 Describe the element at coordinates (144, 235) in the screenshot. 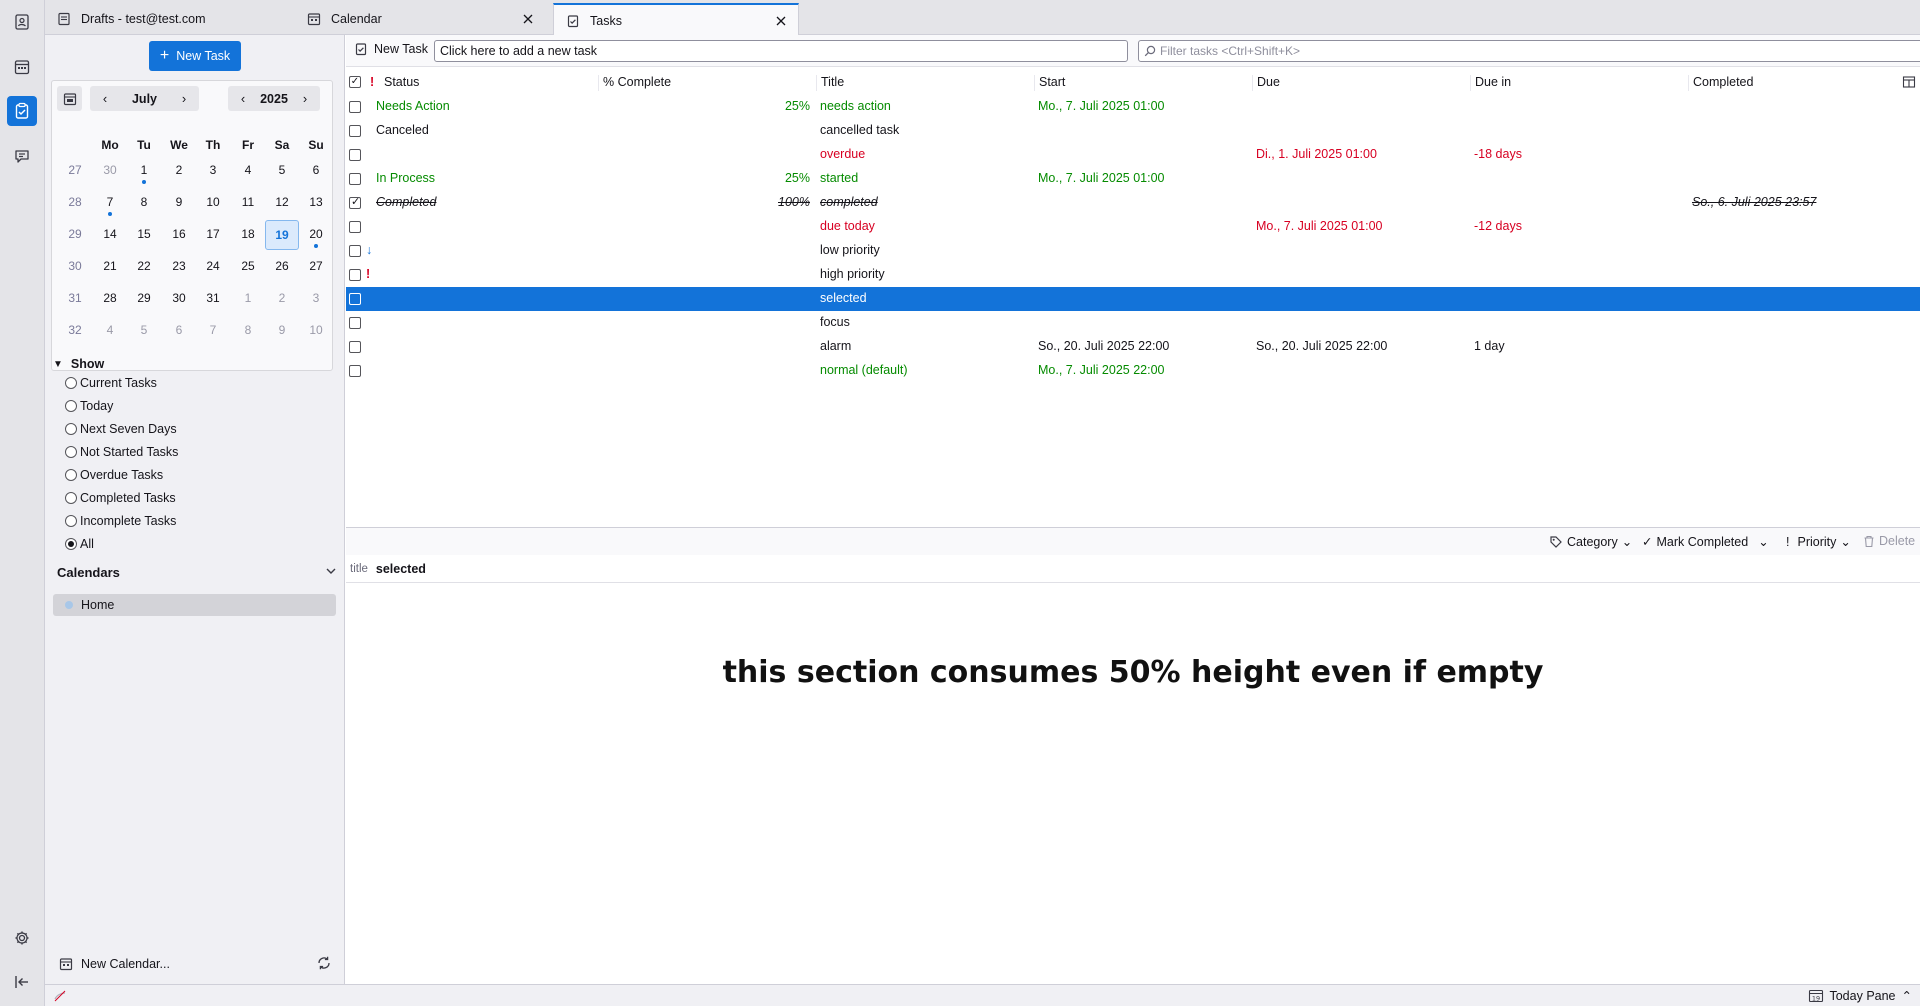

I see `day-cell: 15` at that location.